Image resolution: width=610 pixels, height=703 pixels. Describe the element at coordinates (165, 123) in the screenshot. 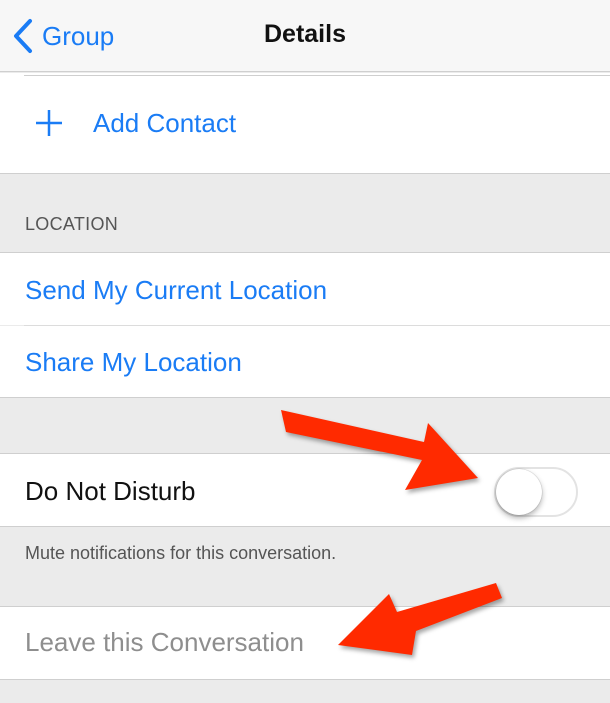

I see `add-contact-label: Add Contact` at that location.